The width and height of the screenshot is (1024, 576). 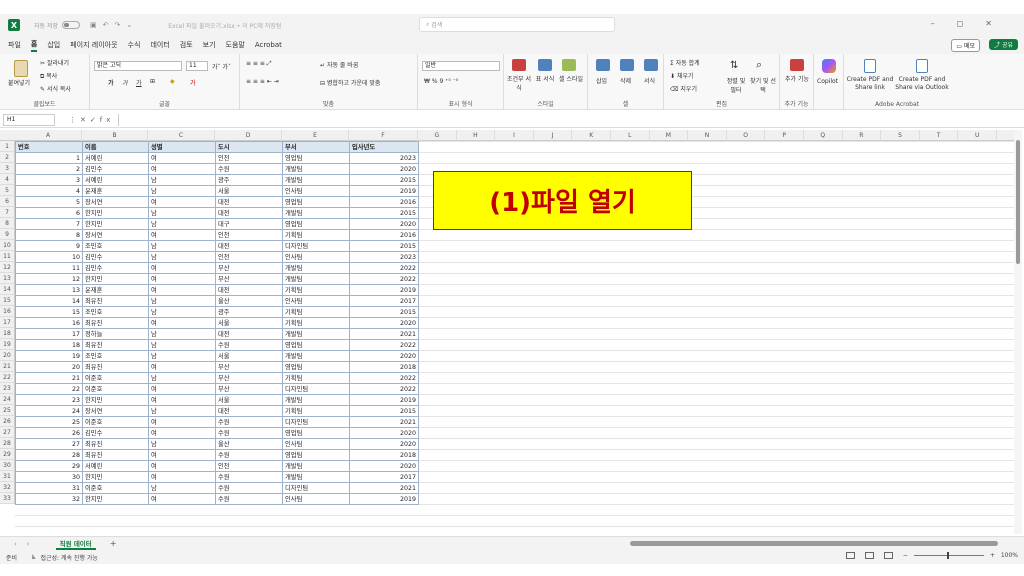 What do you see at coordinates (7, 157) in the screenshot?
I see `row-header: 2` at bounding box center [7, 157].